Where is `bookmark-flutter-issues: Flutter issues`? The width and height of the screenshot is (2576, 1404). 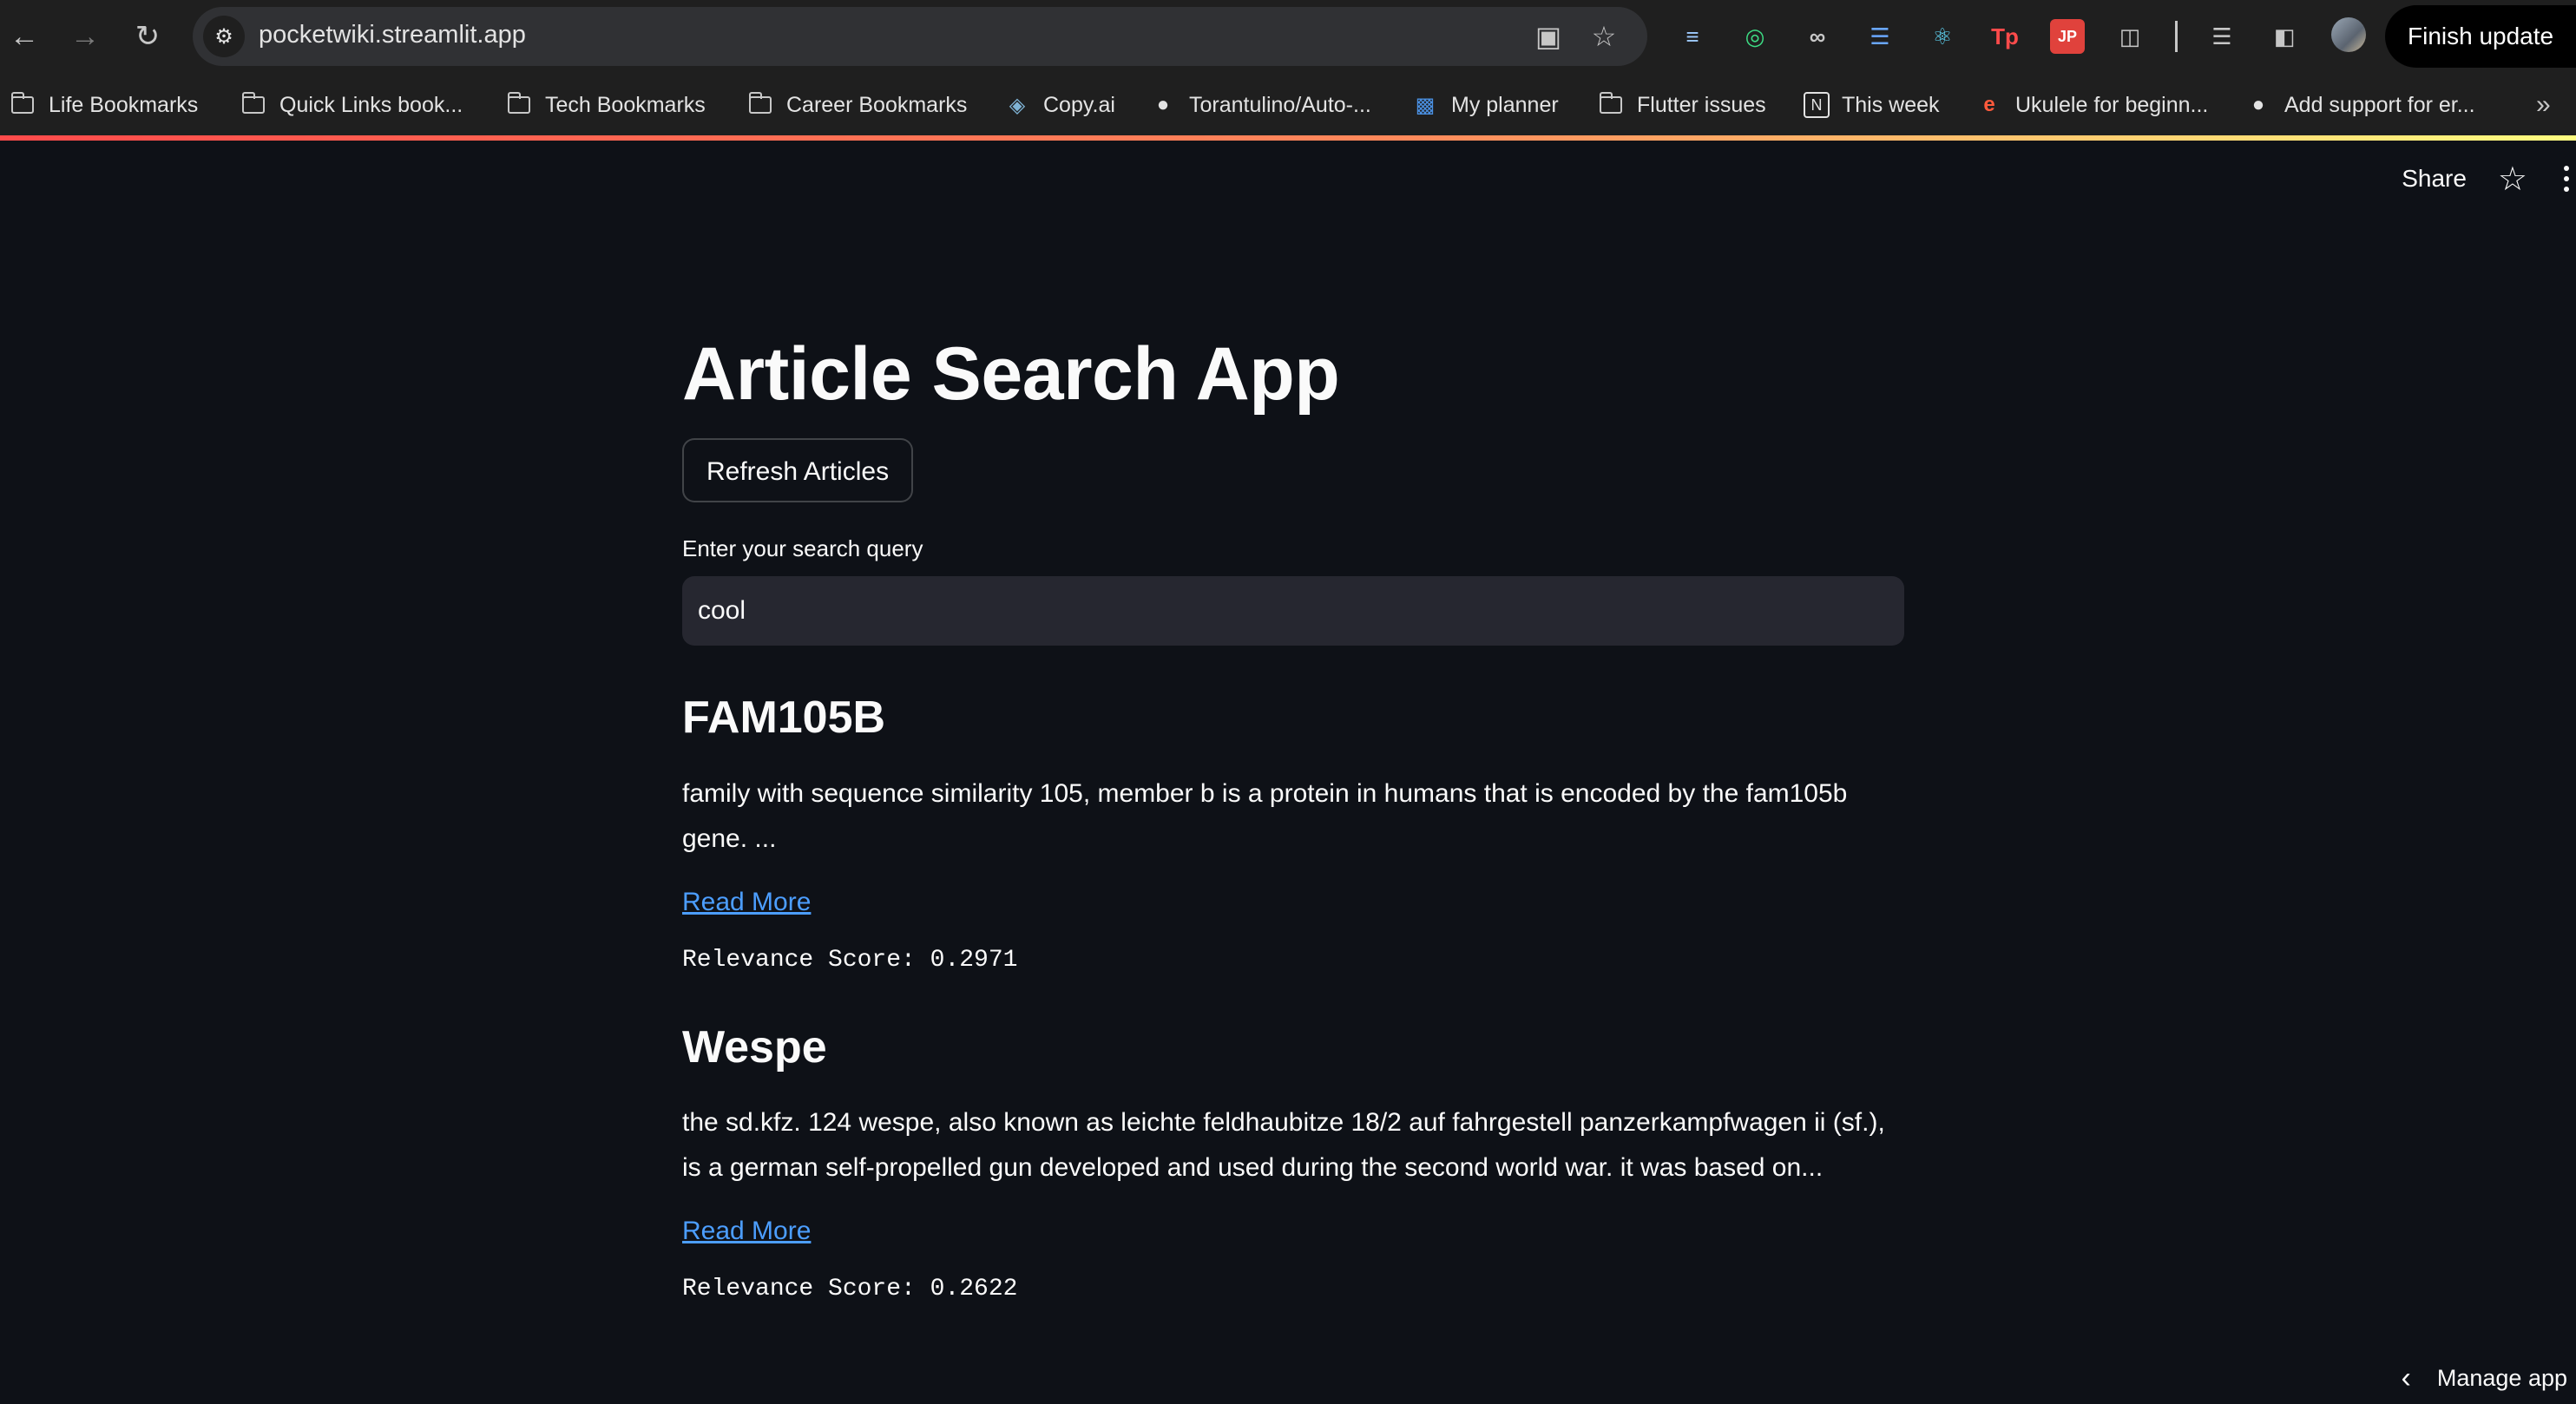 bookmark-flutter-issues: Flutter issues is located at coordinates (1681, 105).